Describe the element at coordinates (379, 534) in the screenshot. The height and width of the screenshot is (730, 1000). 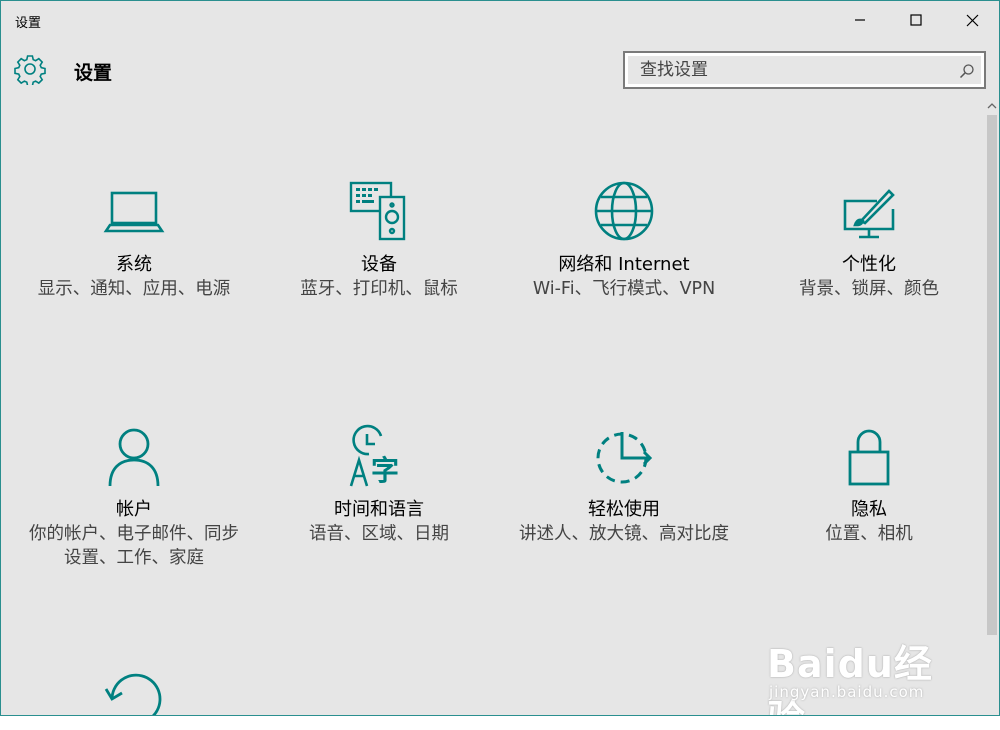
I see `tile-description: 语音、区域、日期` at that location.